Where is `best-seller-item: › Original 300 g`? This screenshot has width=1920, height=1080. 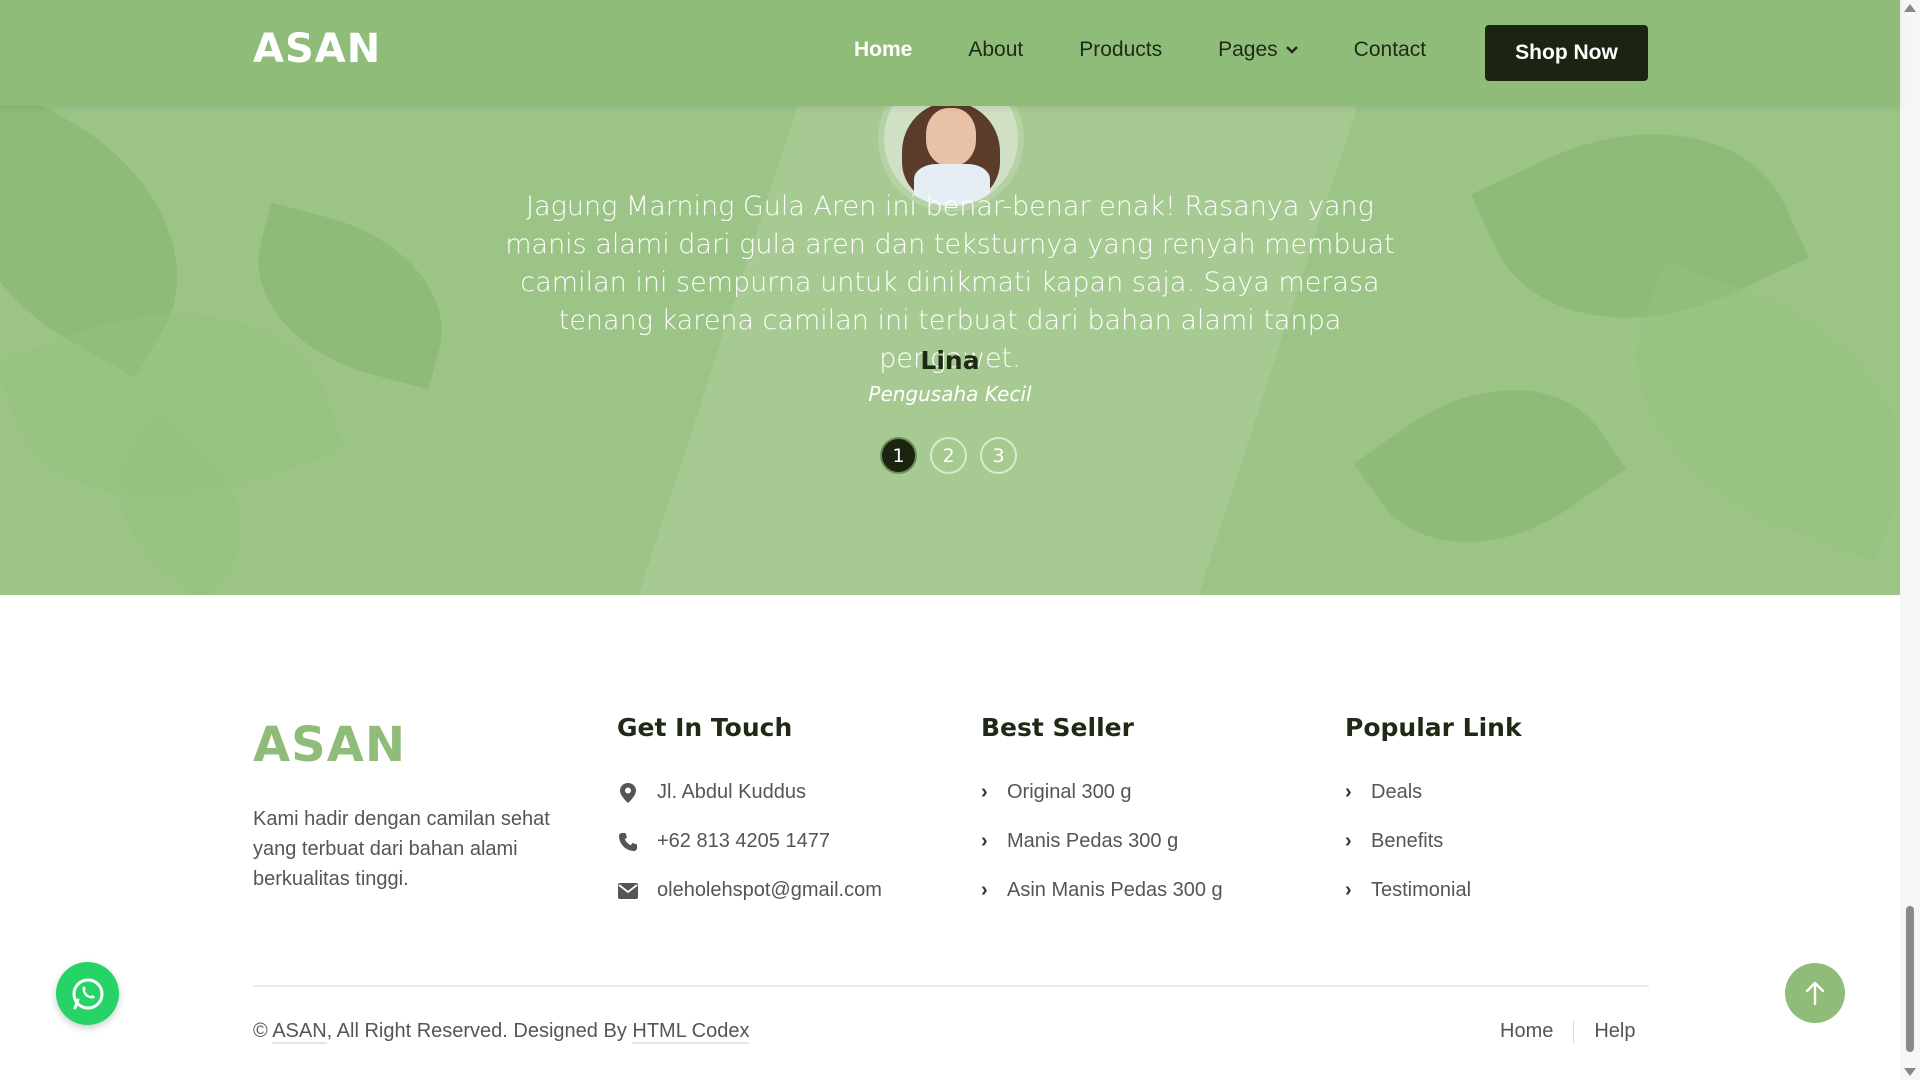 best-seller-item: › Original 300 g is located at coordinates (1102, 792).